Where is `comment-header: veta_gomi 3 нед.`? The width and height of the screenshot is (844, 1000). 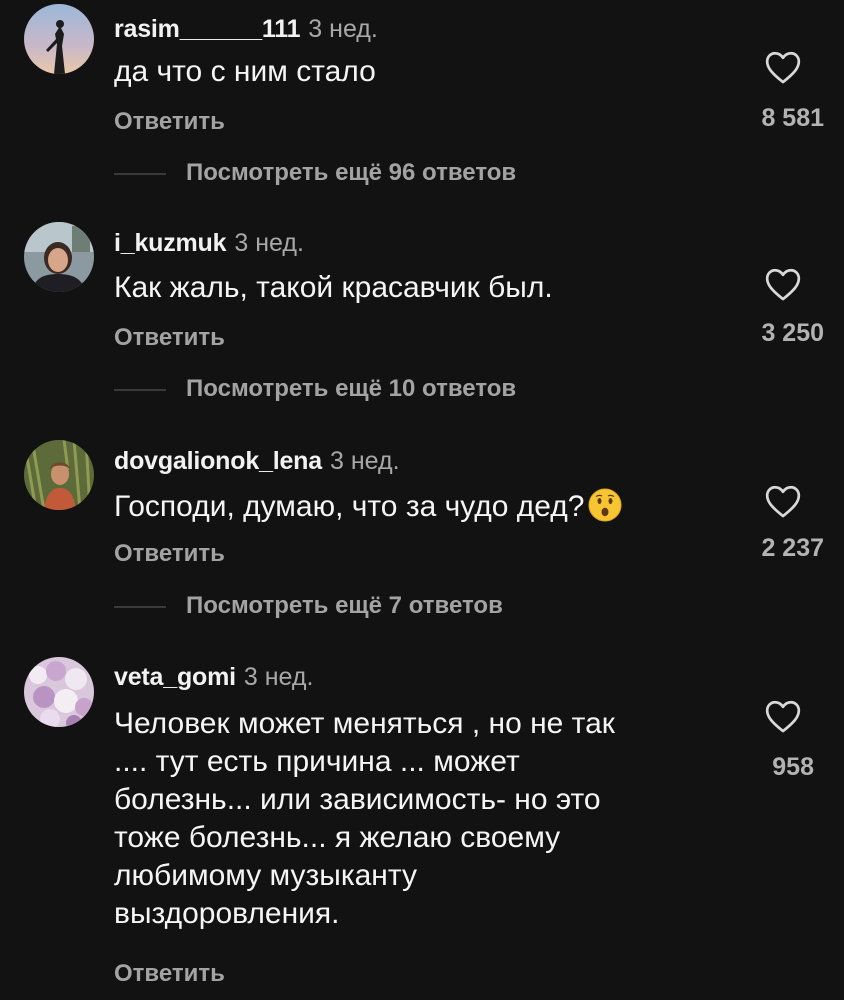
comment-header: veta_gomi 3 нед. is located at coordinates (213, 677).